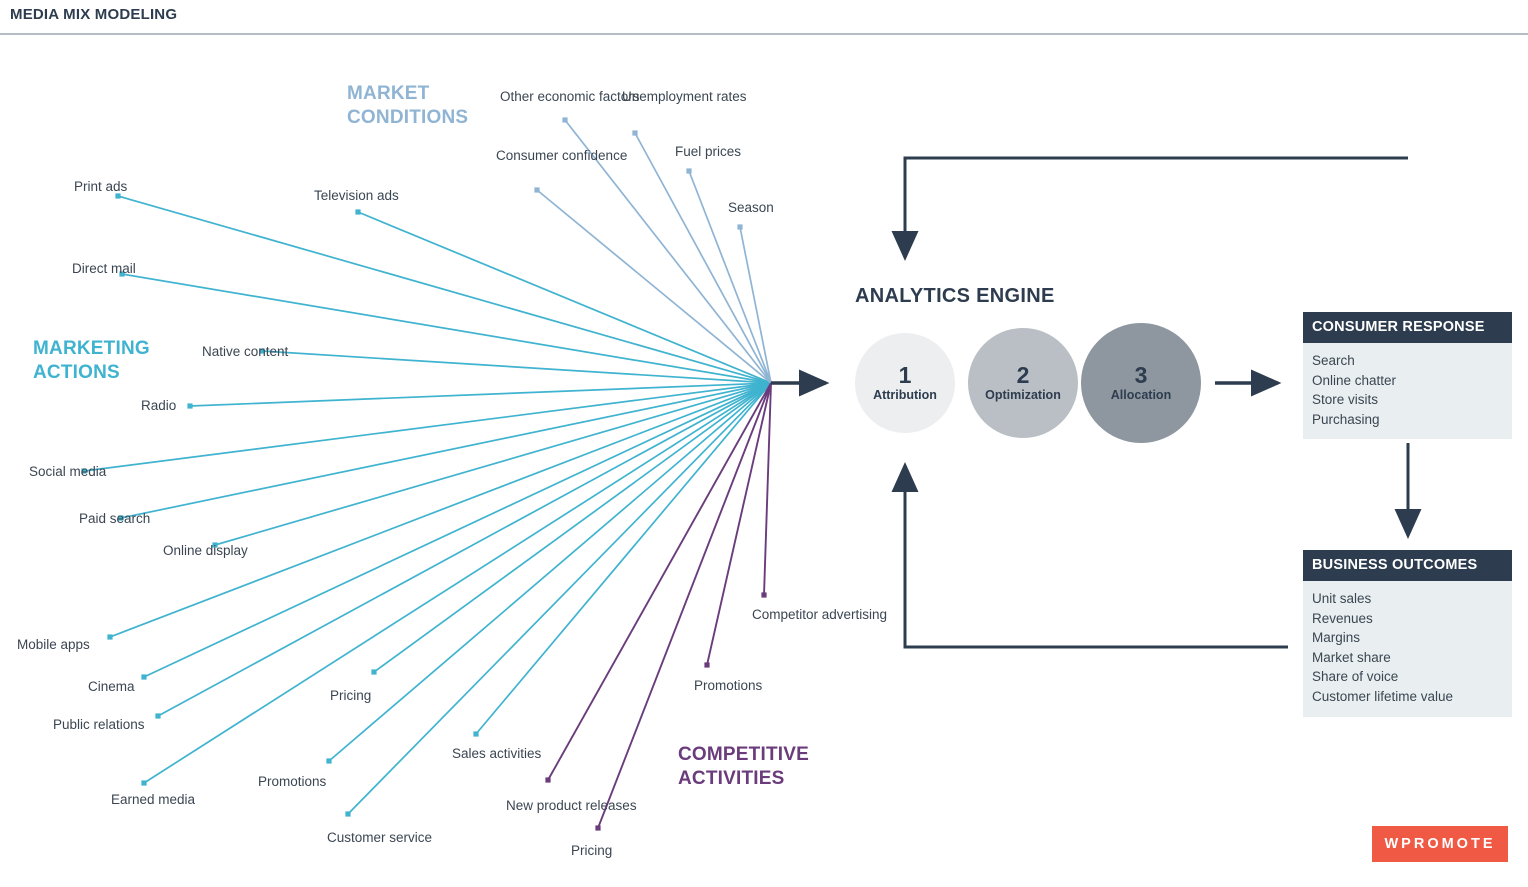 The height and width of the screenshot is (887, 1528). What do you see at coordinates (1023, 395) in the screenshot?
I see `engine-step-caption: Optimization` at bounding box center [1023, 395].